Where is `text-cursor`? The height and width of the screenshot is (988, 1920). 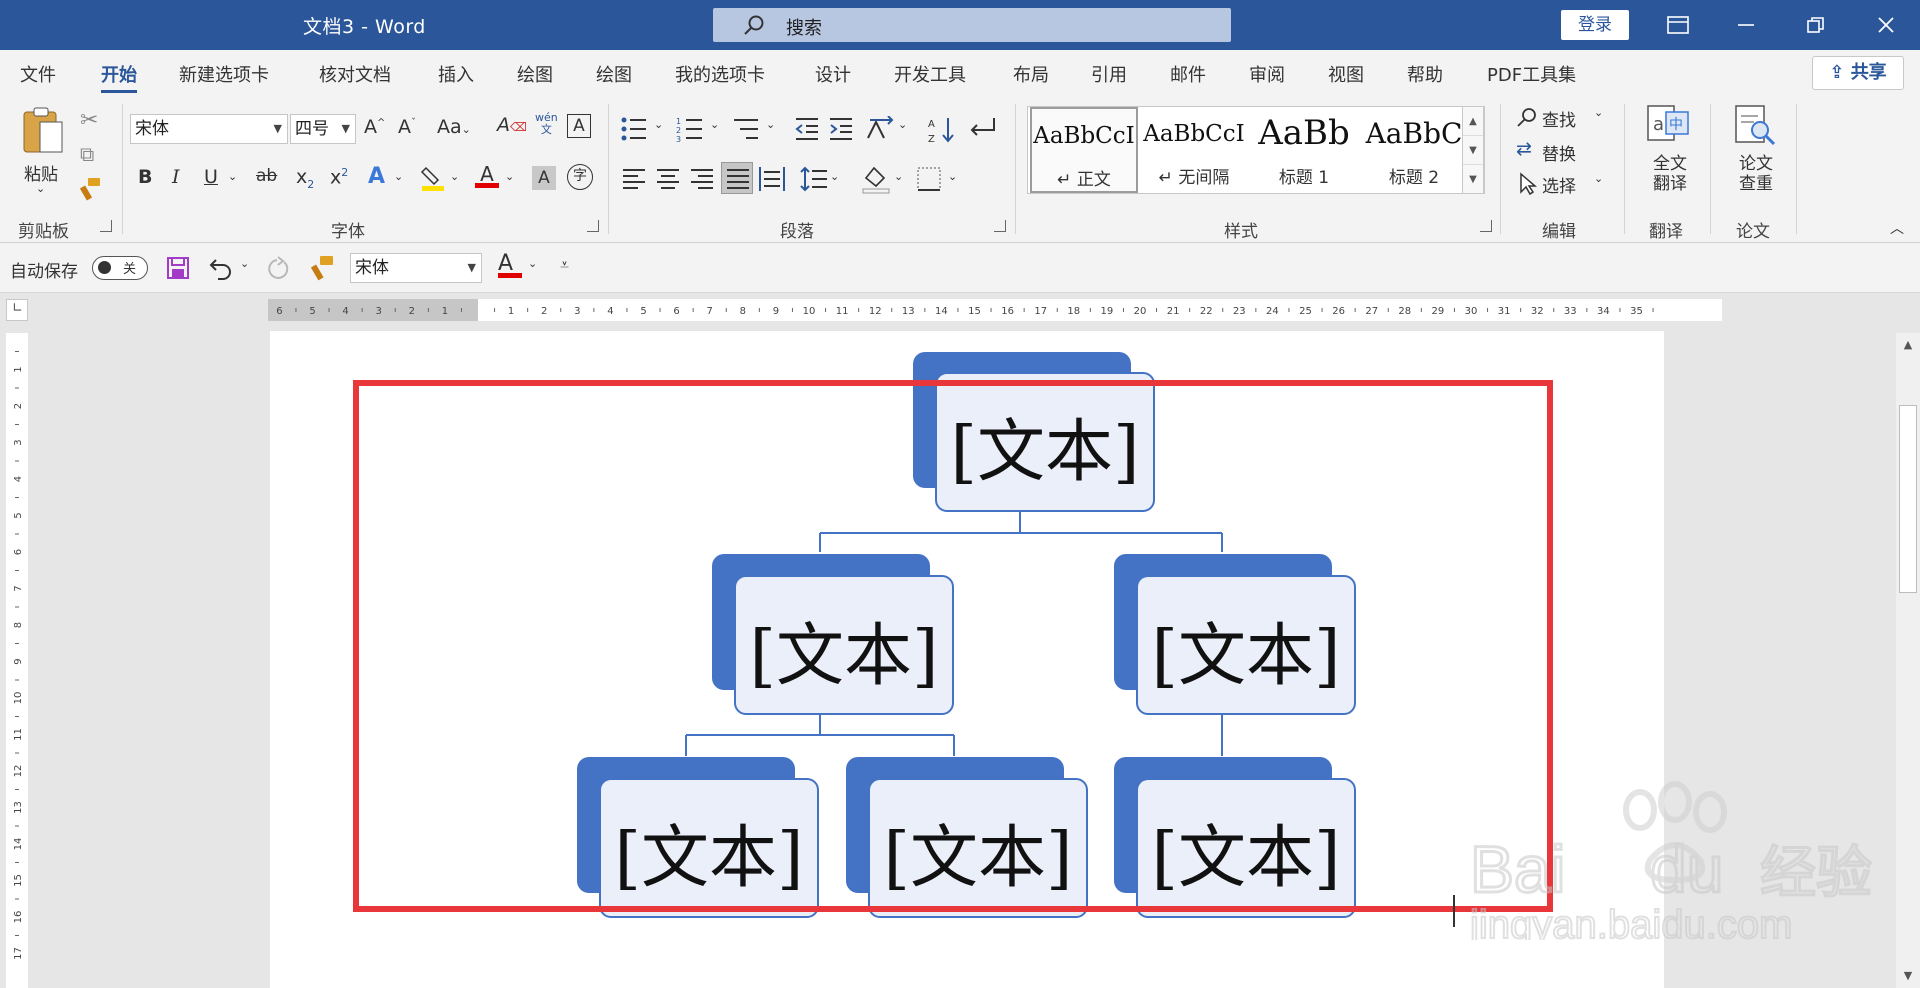
text-cursor is located at coordinates (1454, 911).